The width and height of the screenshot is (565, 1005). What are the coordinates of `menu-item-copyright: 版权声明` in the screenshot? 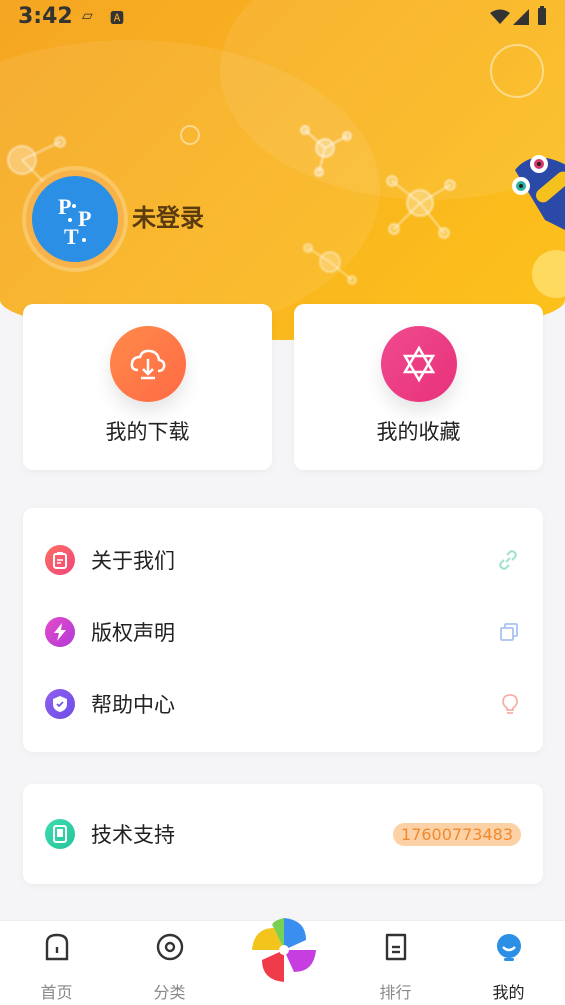 It's located at (283, 632).